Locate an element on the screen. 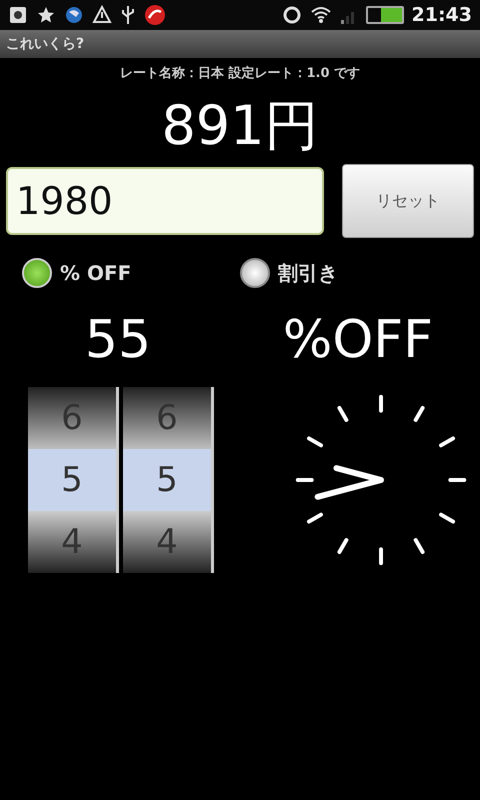 This screenshot has width=480, height=800. window-title: これいくら? is located at coordinates (45, 44).